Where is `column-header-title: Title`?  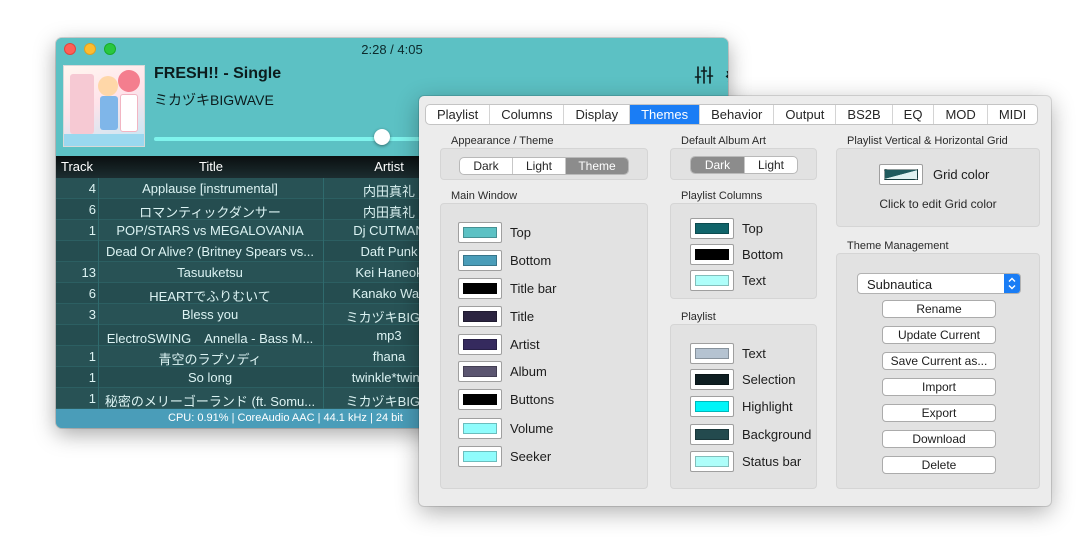
column-header-title: Title is located at coordinates (211, 166).